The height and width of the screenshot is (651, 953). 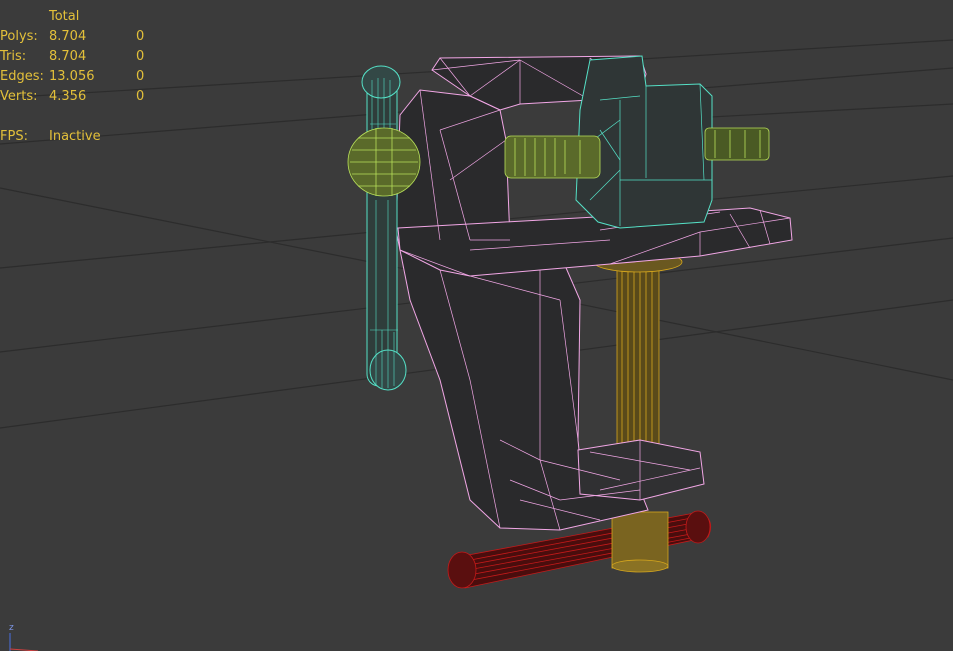 I want to click on stats-label: Edges:, so click(x=22, y=76).